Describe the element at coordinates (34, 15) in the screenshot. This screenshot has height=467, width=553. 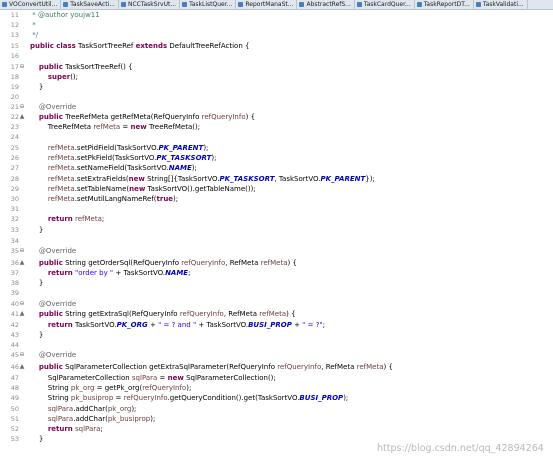
I see `code-token: *` at that location.